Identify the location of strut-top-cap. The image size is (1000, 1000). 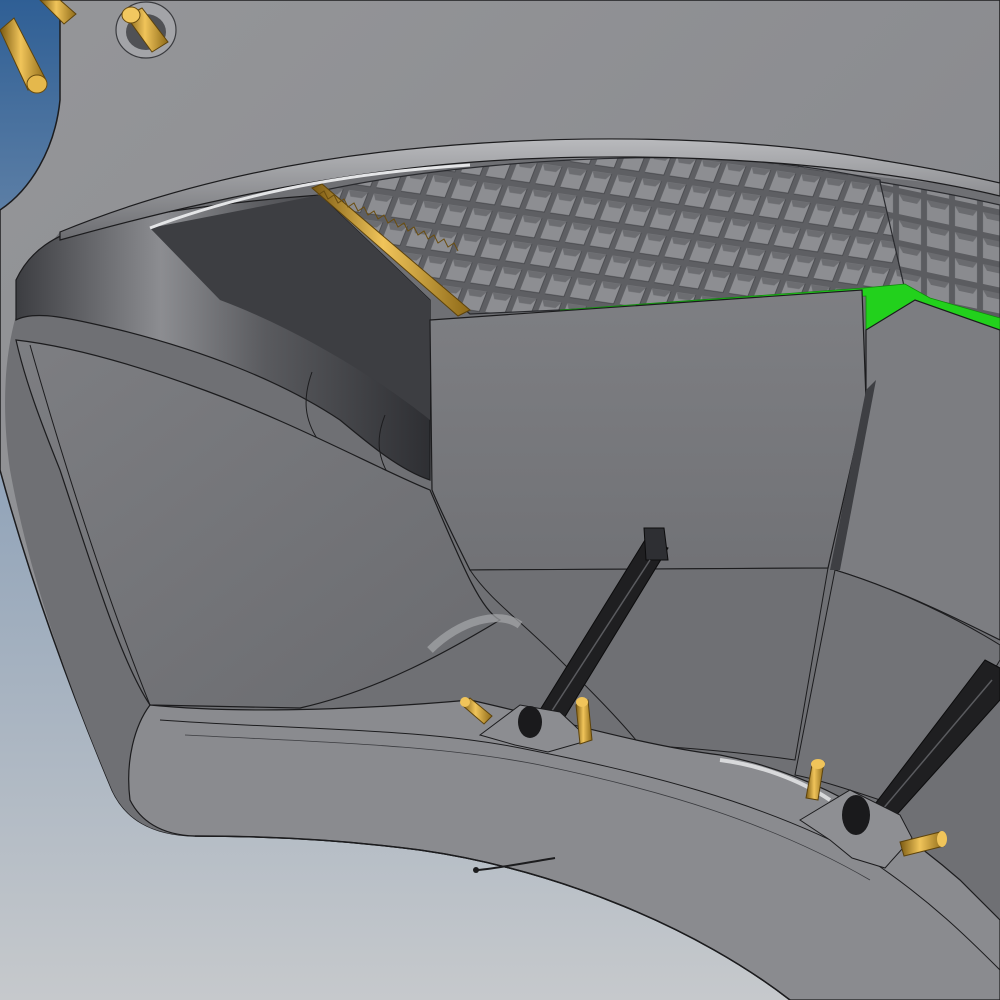
(656, 544).